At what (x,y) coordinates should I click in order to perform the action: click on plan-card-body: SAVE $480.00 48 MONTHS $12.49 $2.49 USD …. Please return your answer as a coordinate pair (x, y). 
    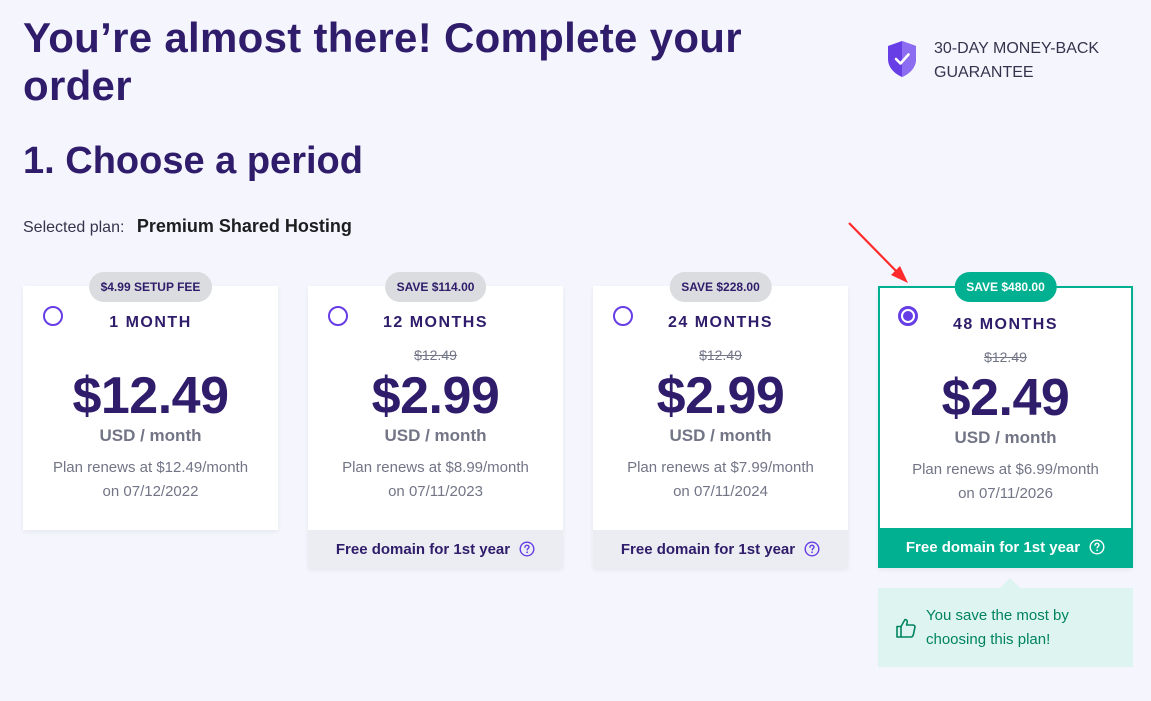
    Looking at the image, I should click on (1005, 400).